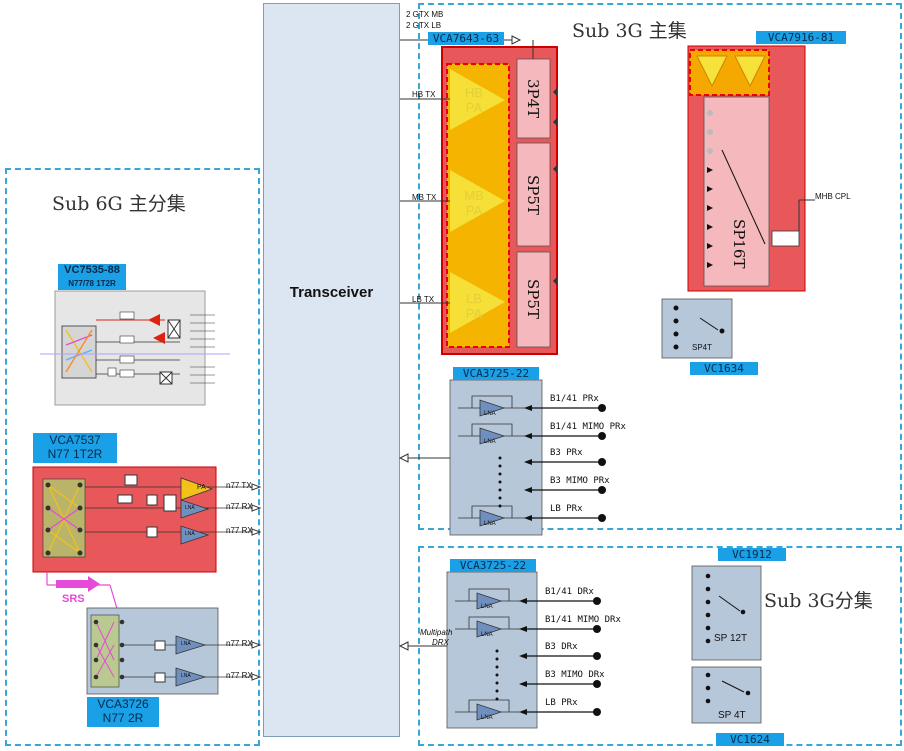  I want to click on lna-main-input-label: B3 MIMO PRx, so click(580, 481).